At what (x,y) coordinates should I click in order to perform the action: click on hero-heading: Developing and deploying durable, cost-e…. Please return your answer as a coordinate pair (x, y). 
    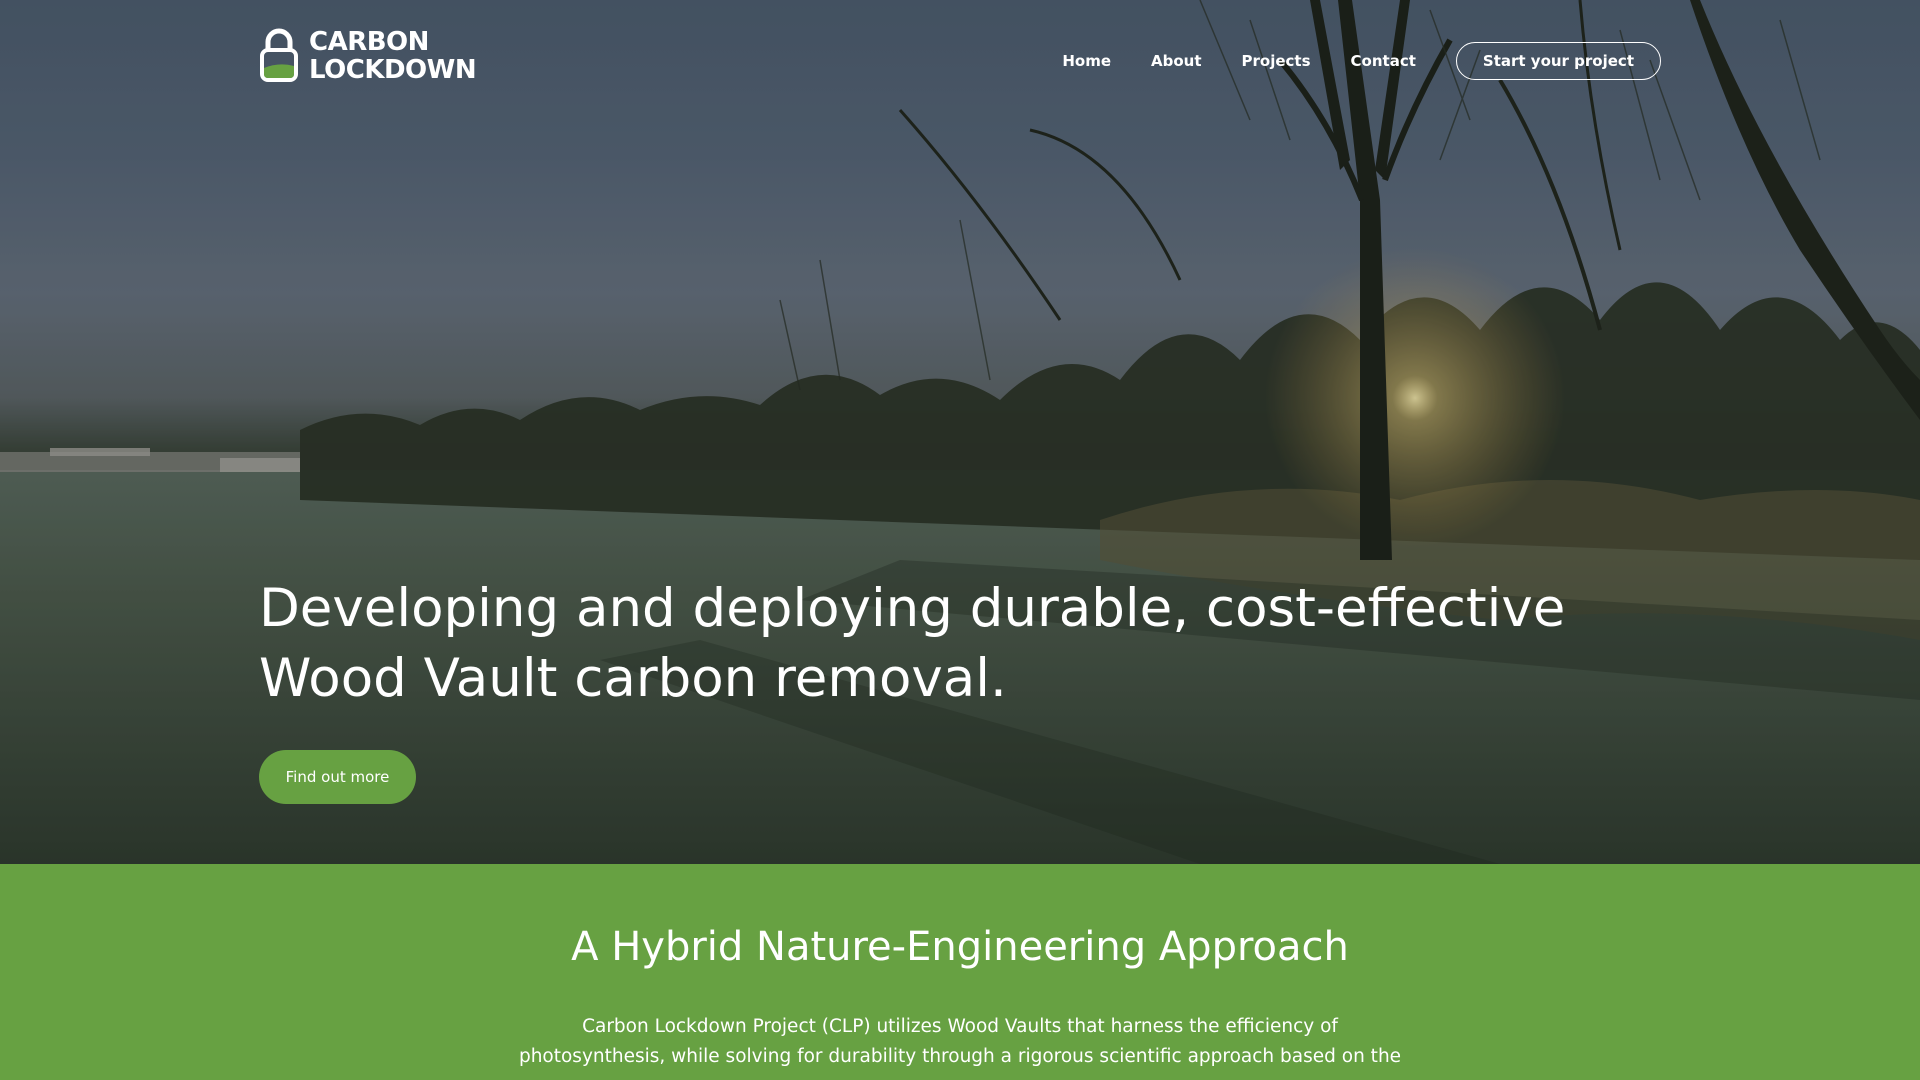
    Looking at the image, I should click on (912, 643).